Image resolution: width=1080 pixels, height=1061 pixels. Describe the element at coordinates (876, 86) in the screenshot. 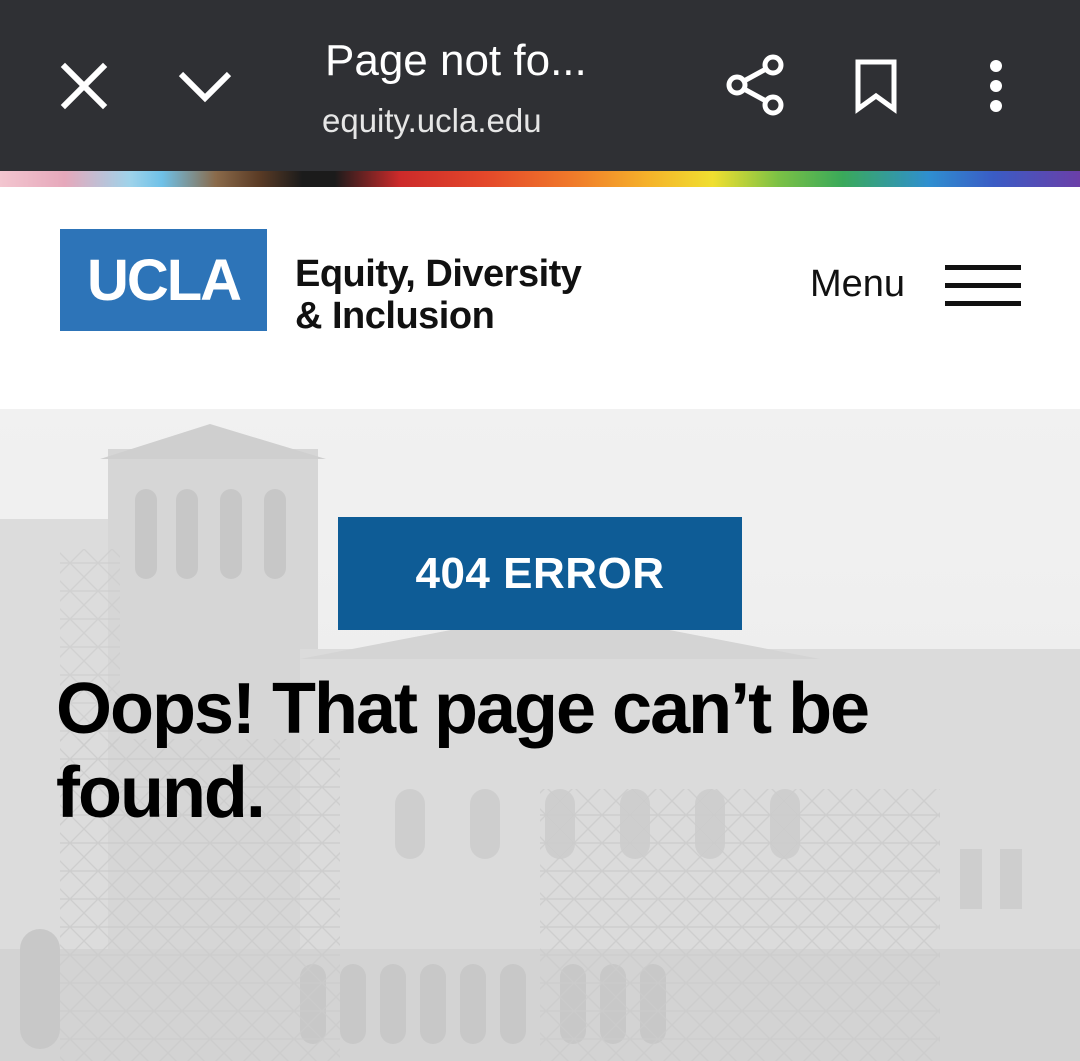

I see `bookmark-icon` at that location.